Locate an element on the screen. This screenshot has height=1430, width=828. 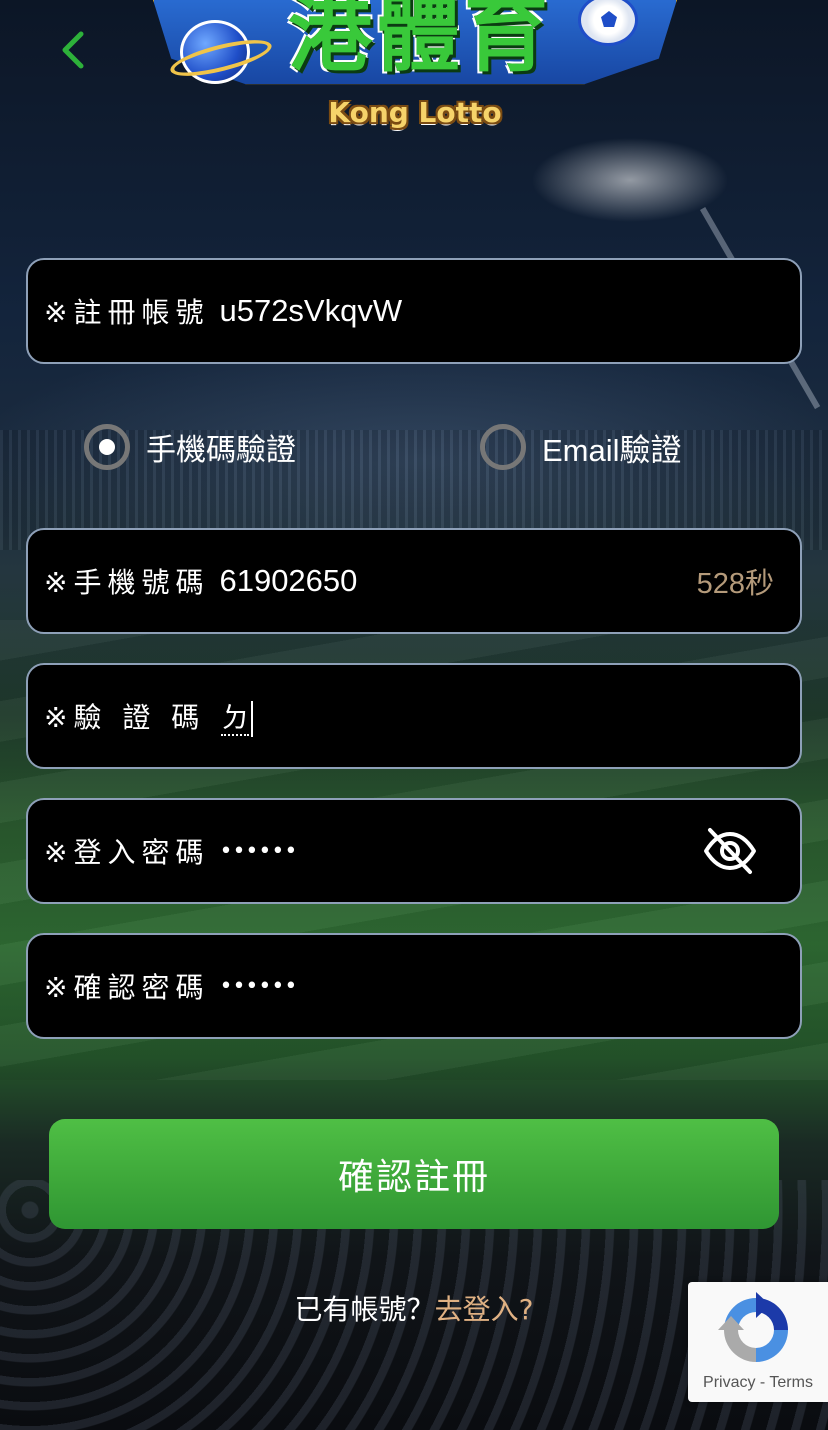
logo-title: 港體育 is located at coordinates (419, 41).